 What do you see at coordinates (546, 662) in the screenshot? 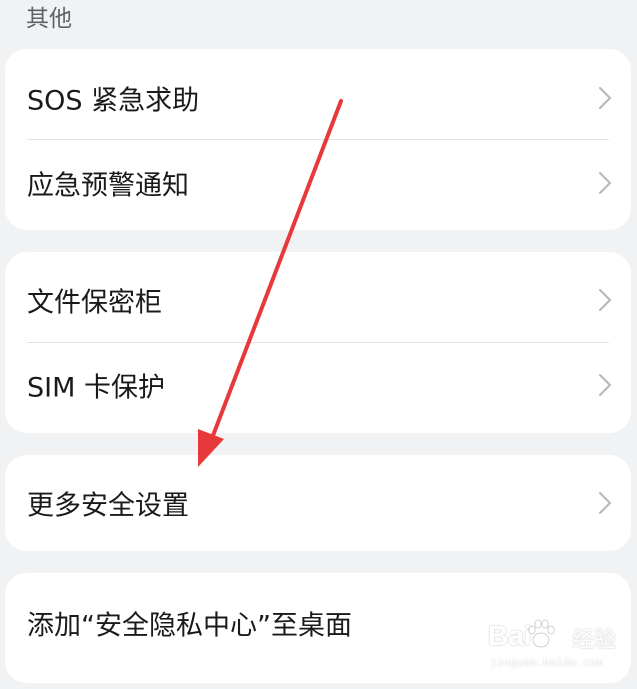
I see `watermark-url: jingyan.baidu.com` at bounding box center [546, 662].